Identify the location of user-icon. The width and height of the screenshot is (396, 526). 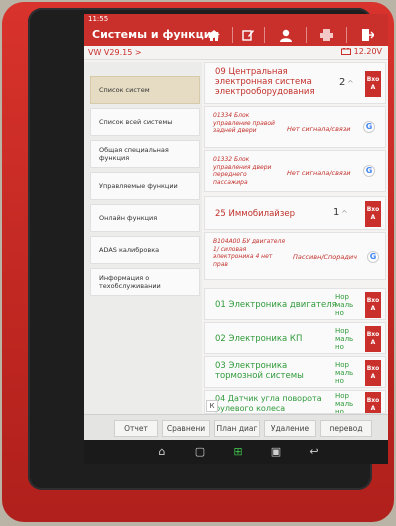
(286, 35).